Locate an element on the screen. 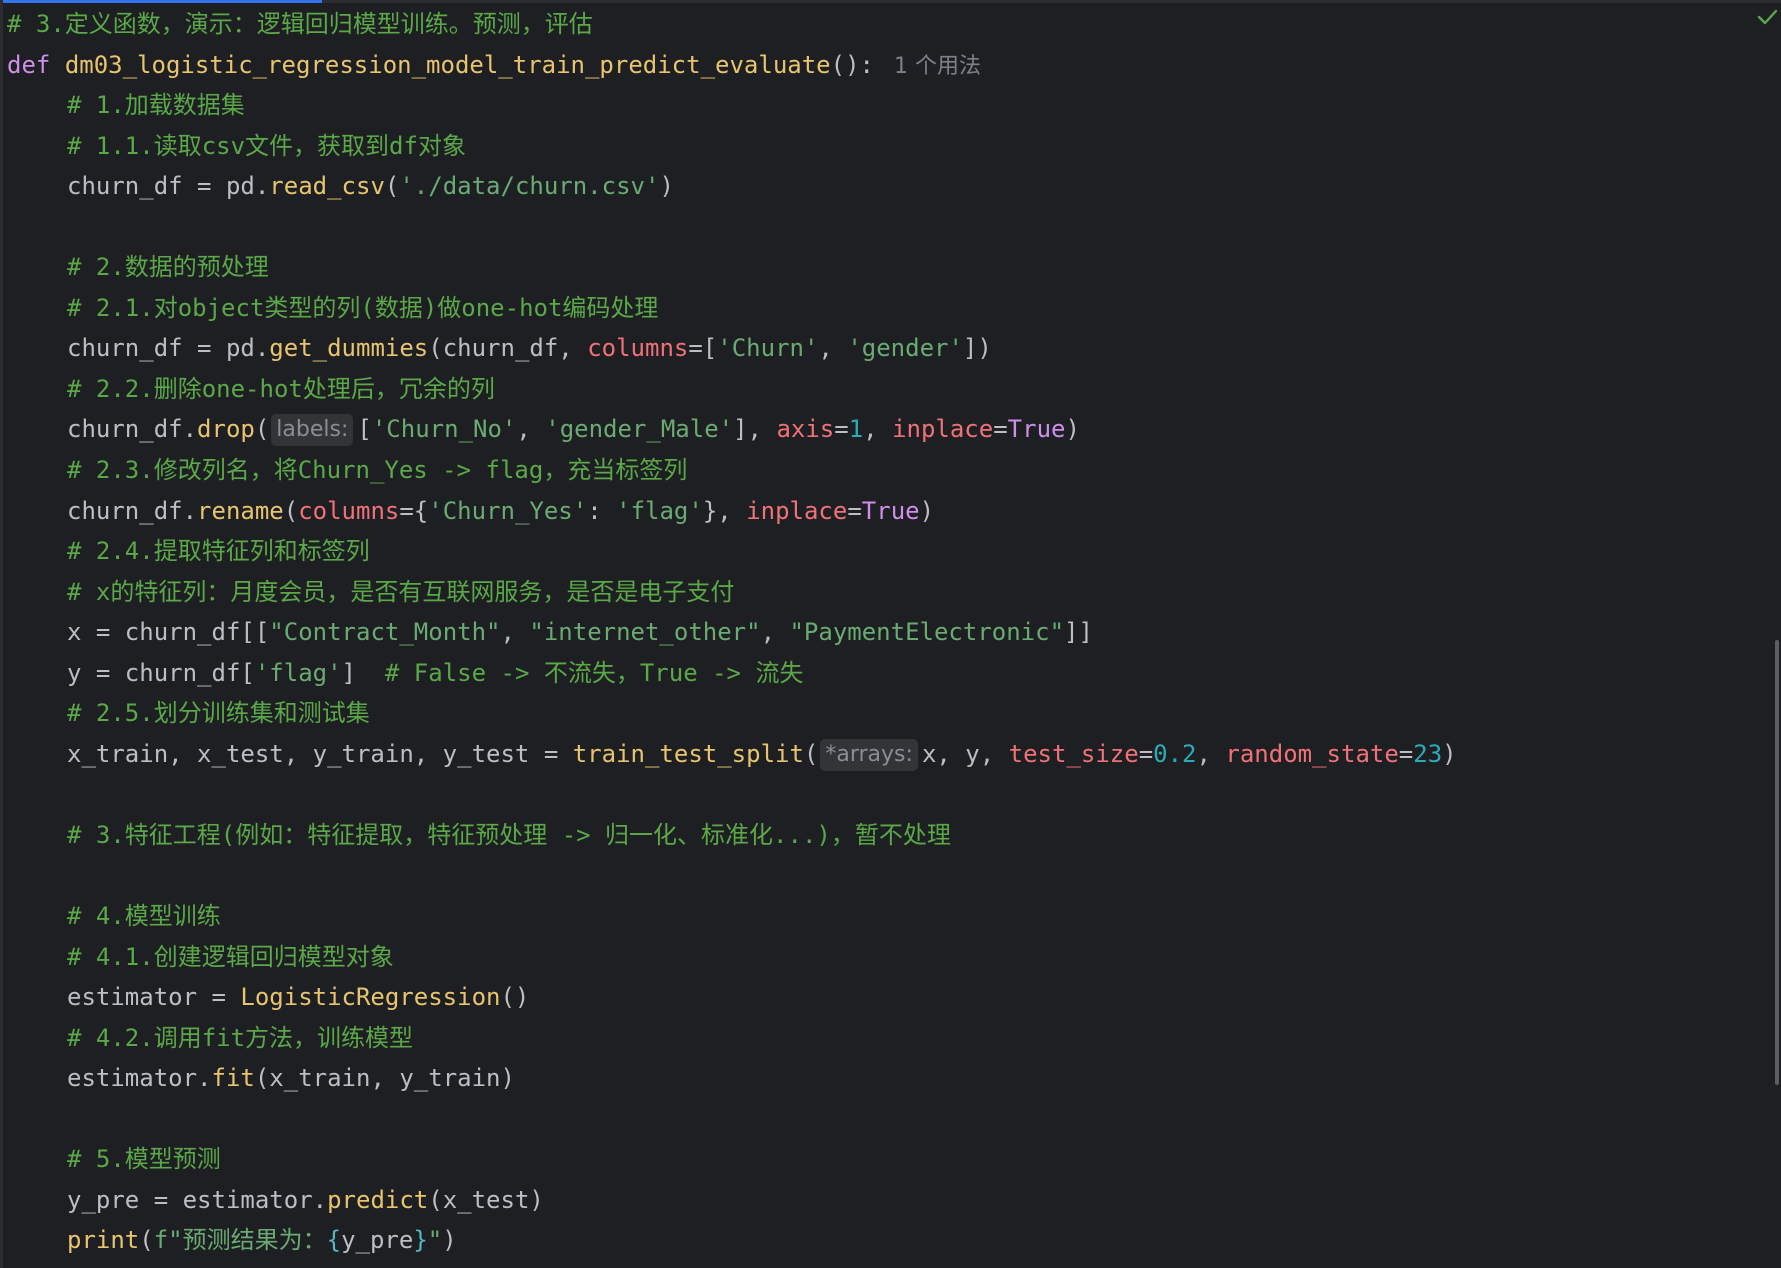 The height and width of the screenshot is (1268, 1781). code-text: x_train, x_test, y_train, y_test = is located at coordinates (320, 753).